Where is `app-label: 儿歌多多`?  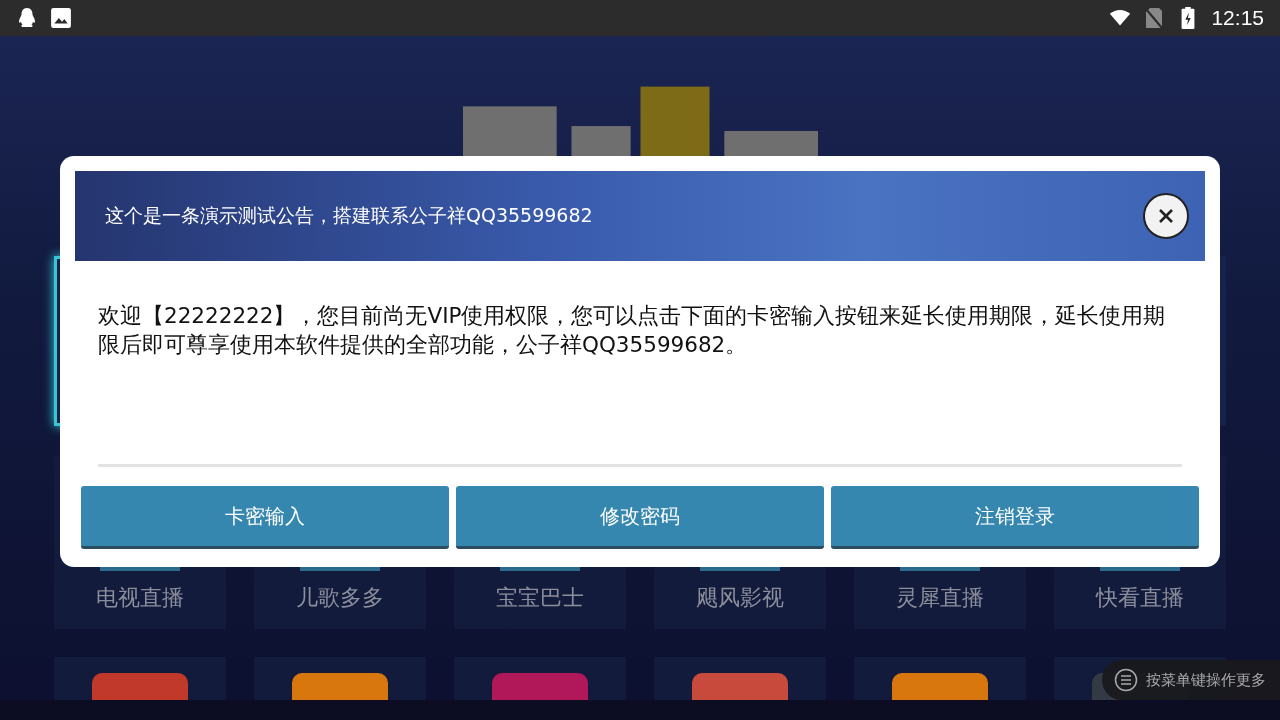 app-label: 儿歌多多 is located at coordinates (340, 598).